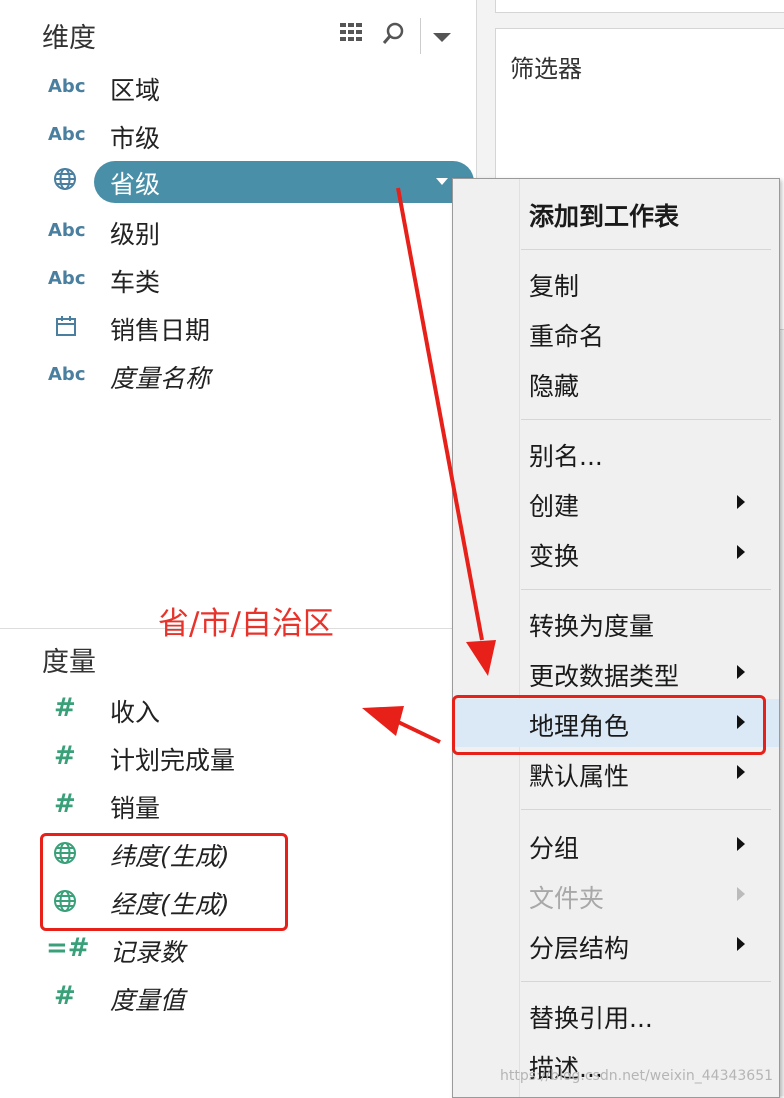  Describe the element at coordinates (420, 36) in the screenshot. I see `header-divider` at that location.